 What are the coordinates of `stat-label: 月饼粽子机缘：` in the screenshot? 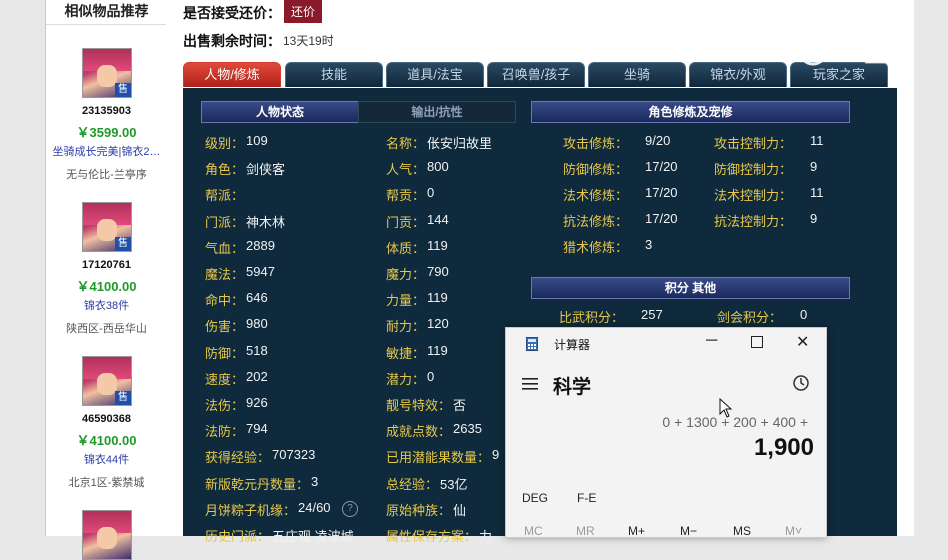 It's located at (251, 510).